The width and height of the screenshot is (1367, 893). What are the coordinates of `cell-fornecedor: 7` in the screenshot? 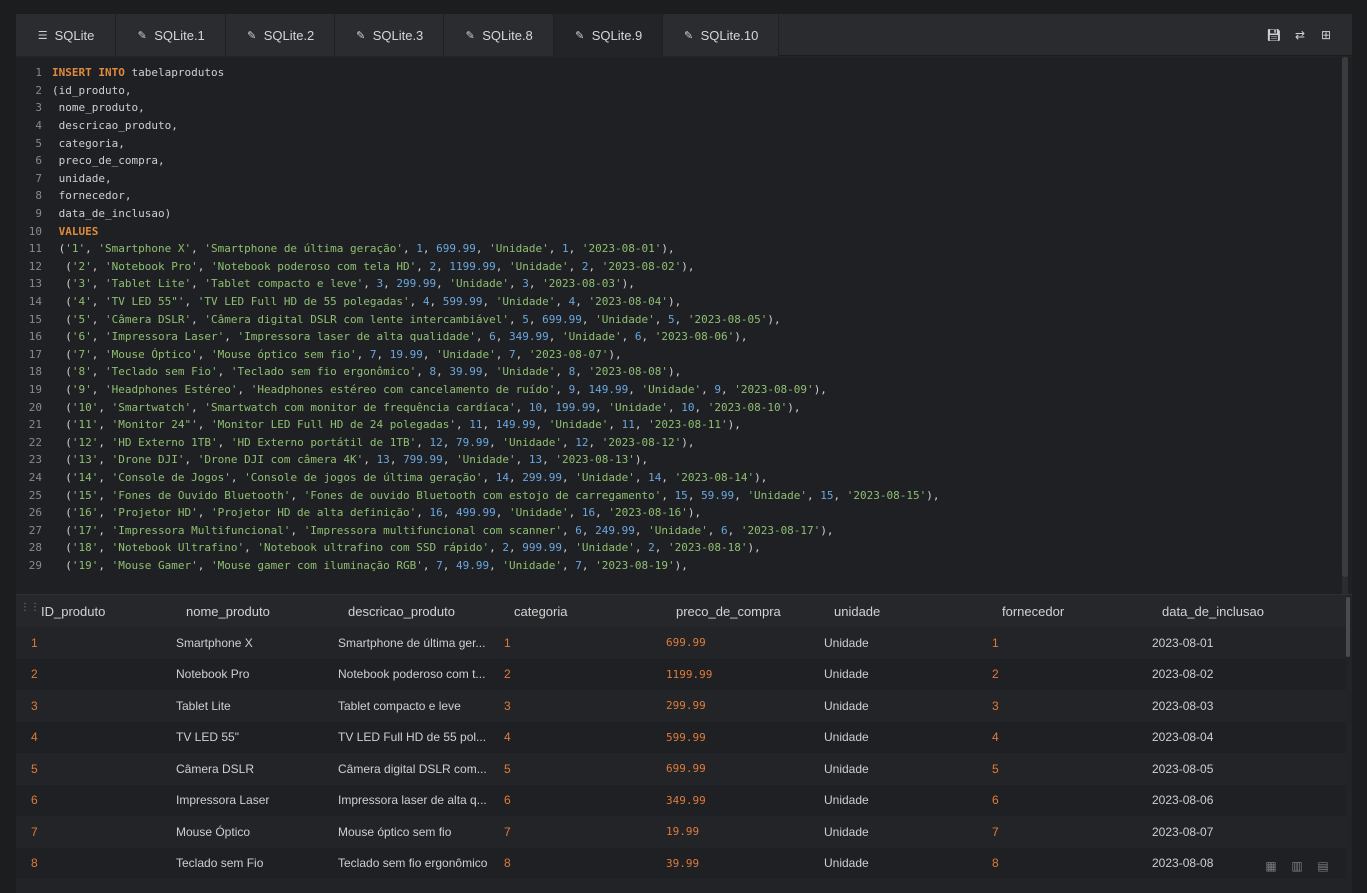 It's located at (1069, 832).